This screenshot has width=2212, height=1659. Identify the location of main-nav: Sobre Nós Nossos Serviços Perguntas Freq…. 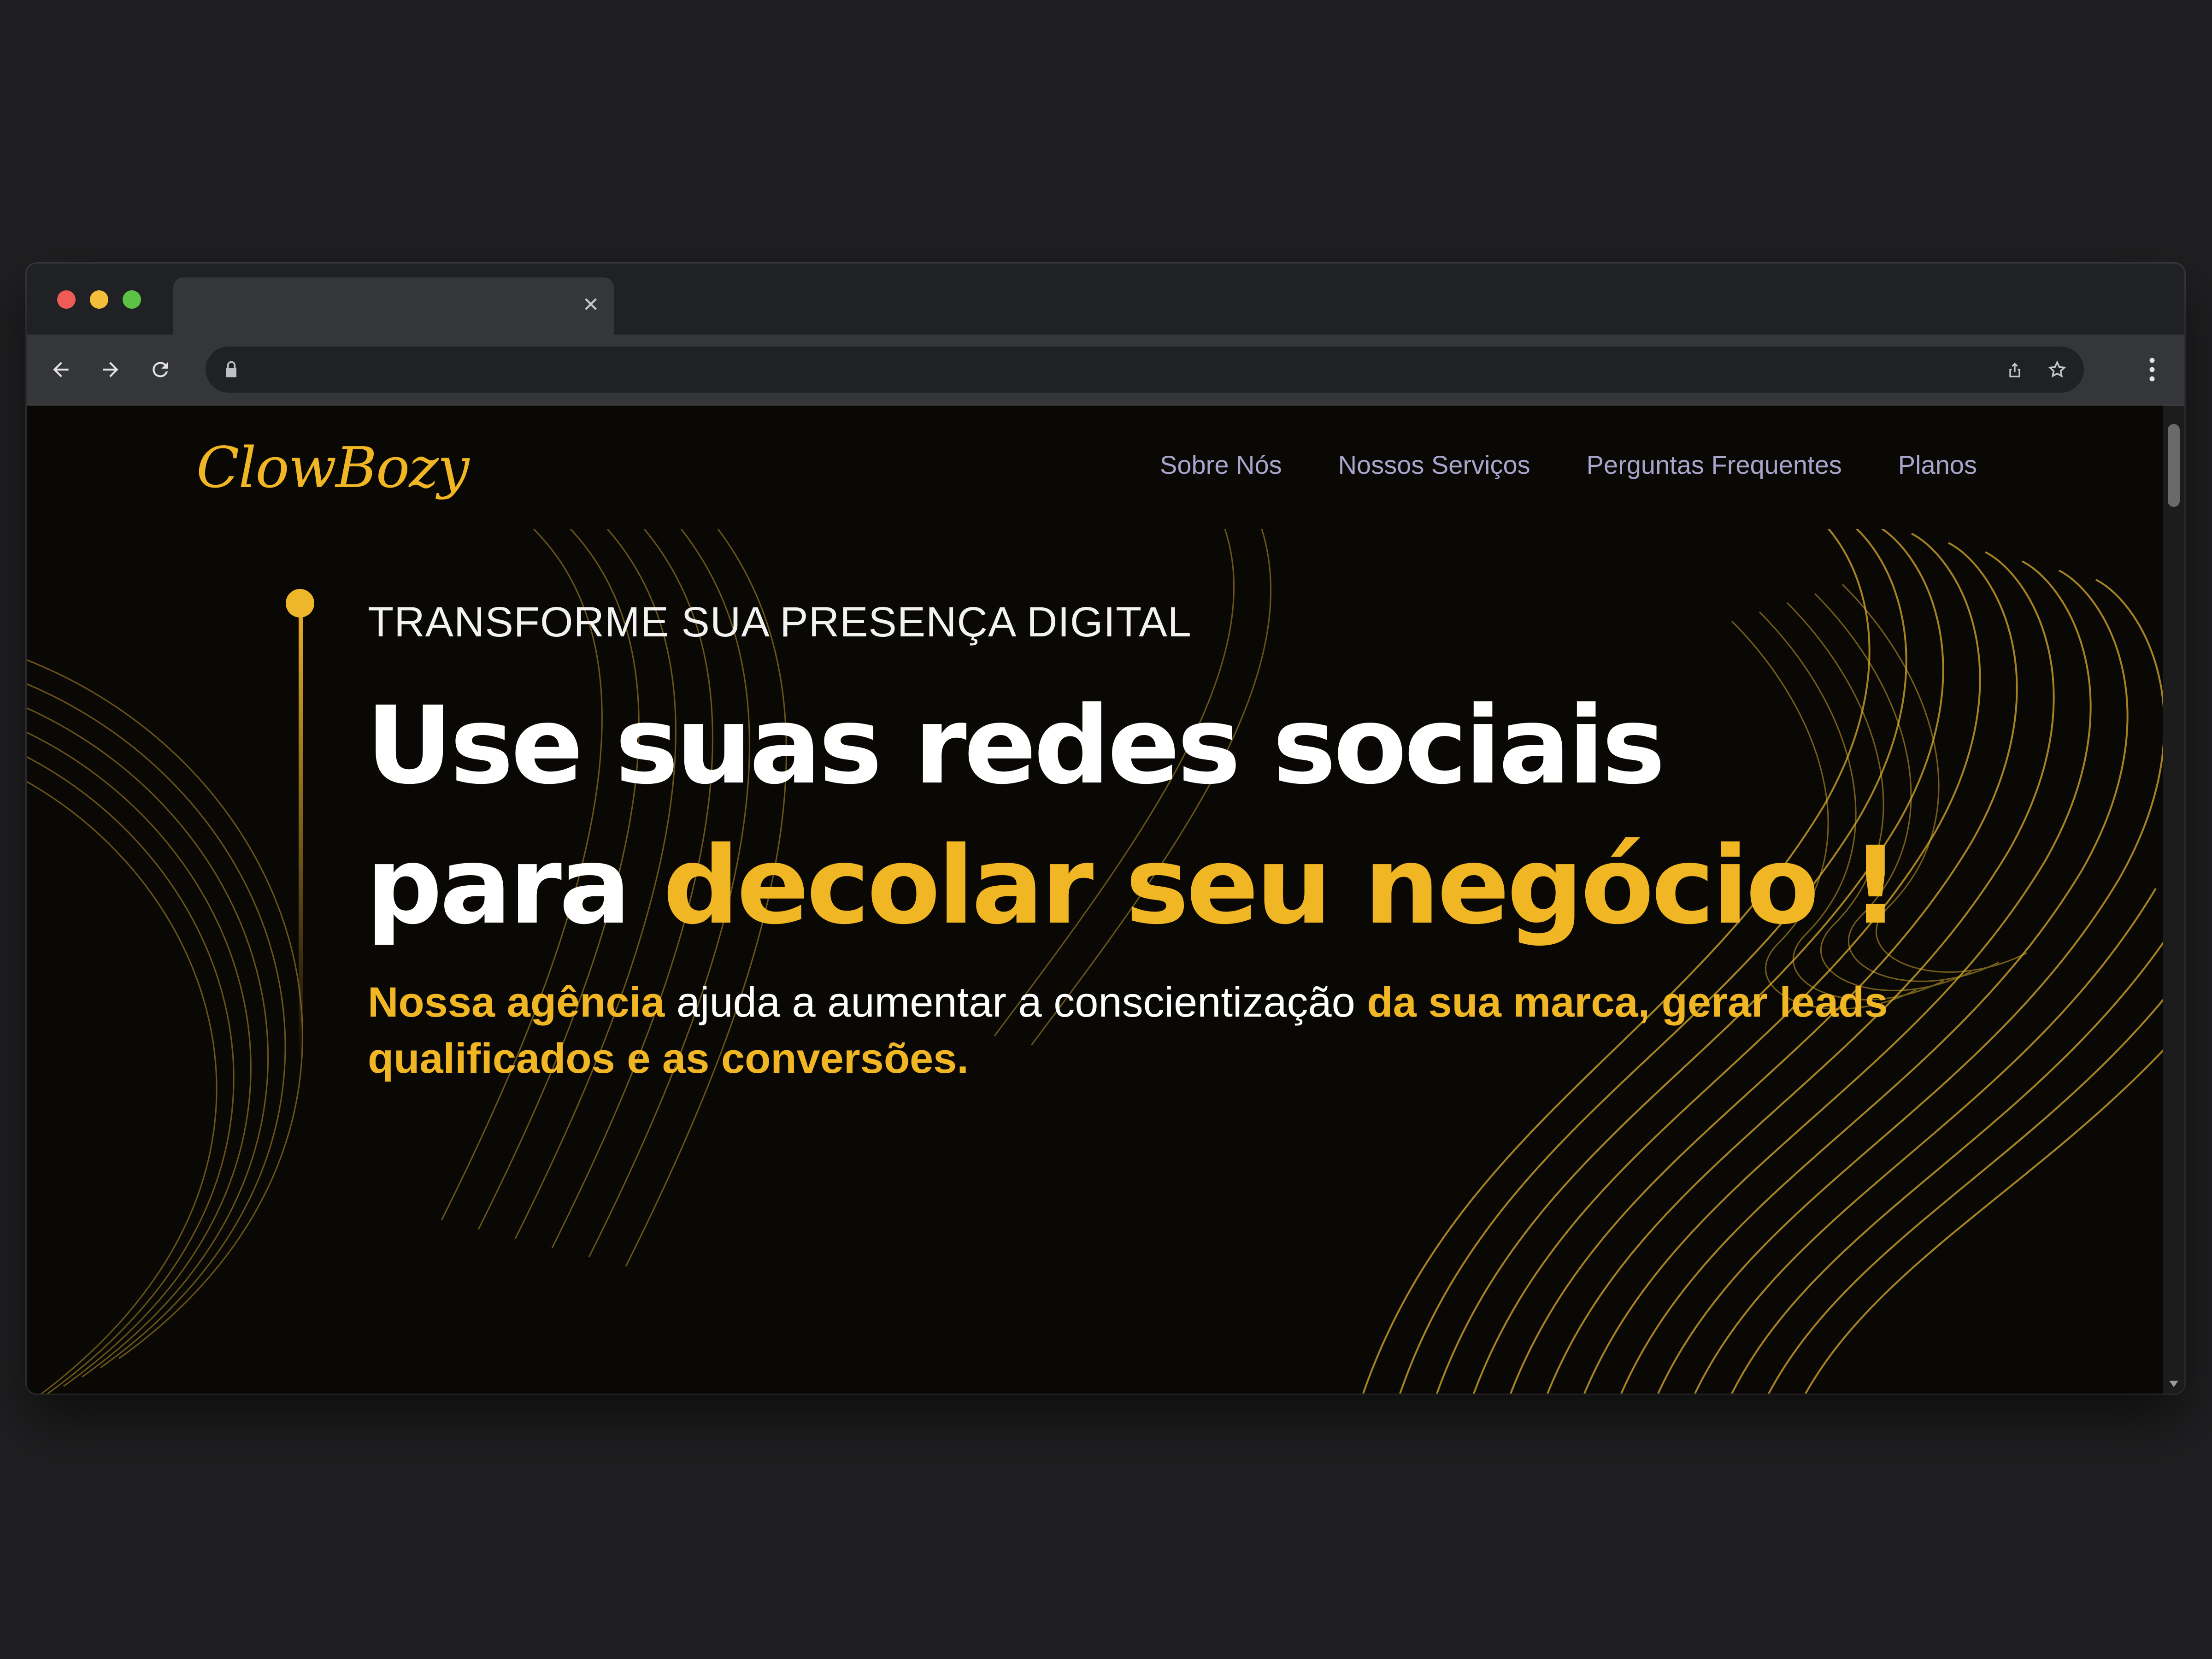
(1568, 465).